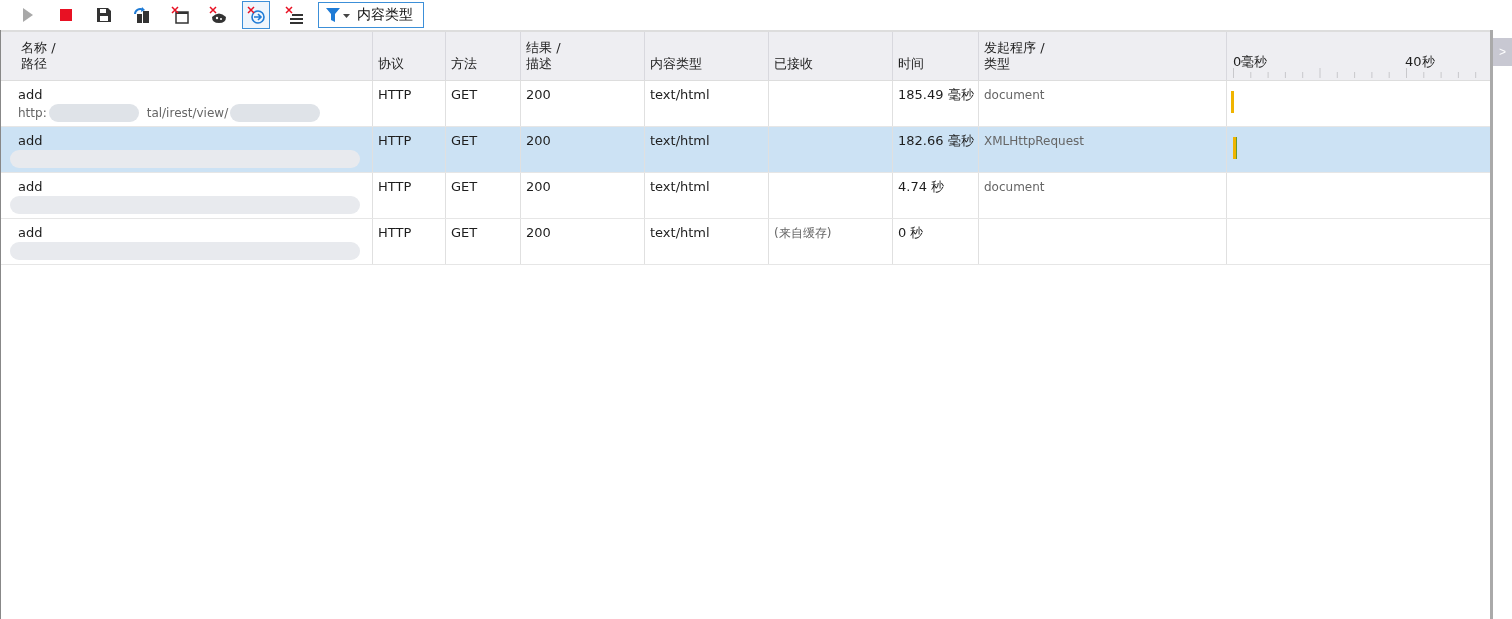 This screenshot has width=1512, height=619. What do you see at coordinates (543, 56) in the screenshot?
I see `header-label: 结果 / 描述` at bounding box center [543, 56].